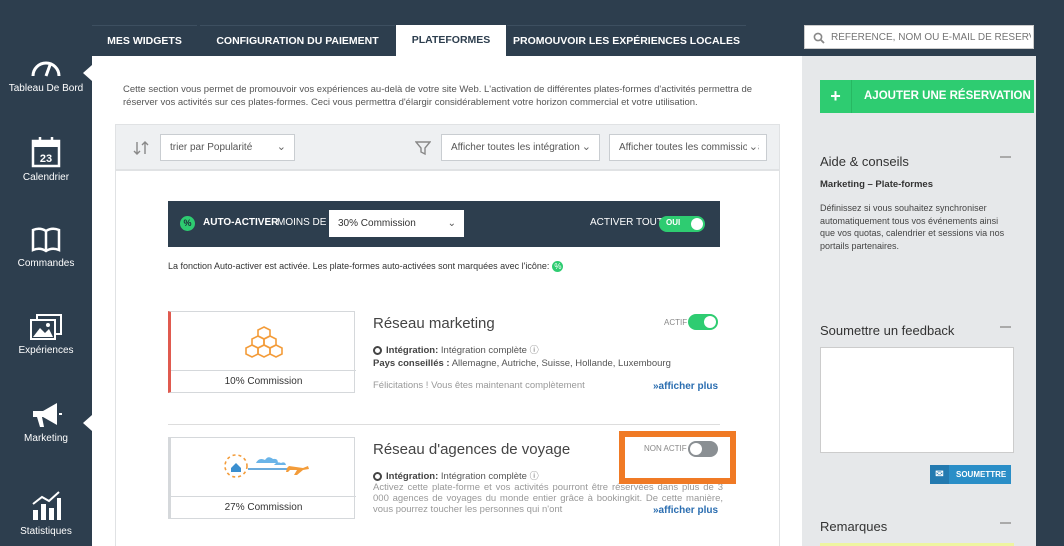  What do you see at coordinates (981, 474) in the screenshot?
I see `submit-label: SOUMETTRE` at bounding box center [981, 474].